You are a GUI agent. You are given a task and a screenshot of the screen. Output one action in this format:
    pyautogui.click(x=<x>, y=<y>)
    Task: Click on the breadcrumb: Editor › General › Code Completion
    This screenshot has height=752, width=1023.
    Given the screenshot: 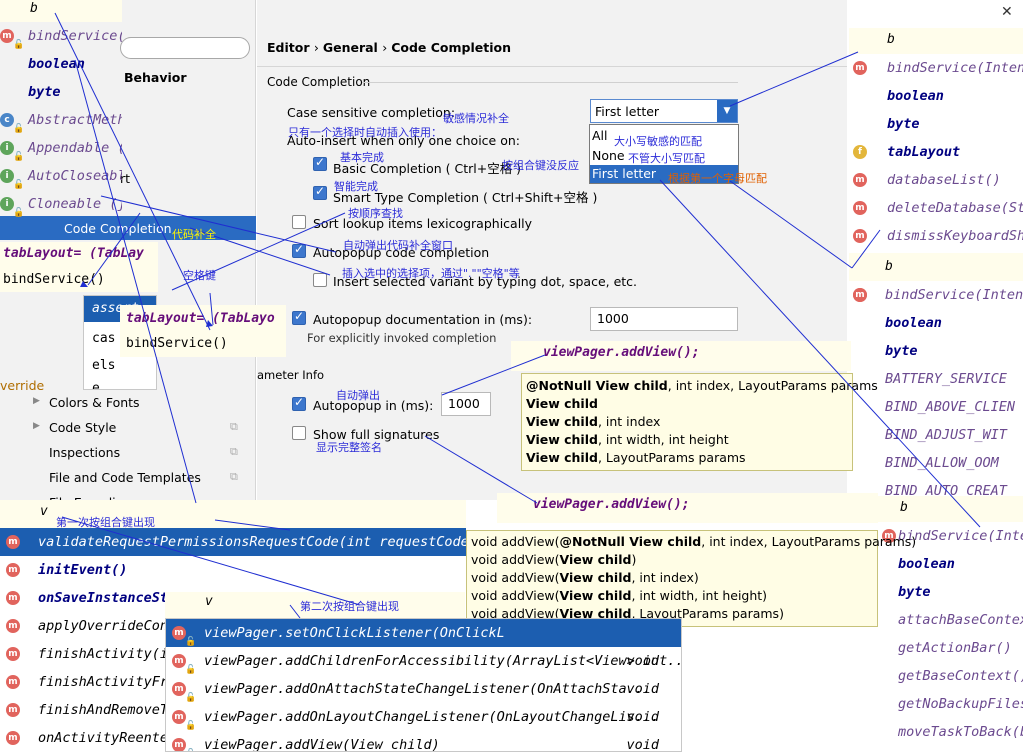 What is the action you would take?
    pyautogui.click(x=389, y=47)
    